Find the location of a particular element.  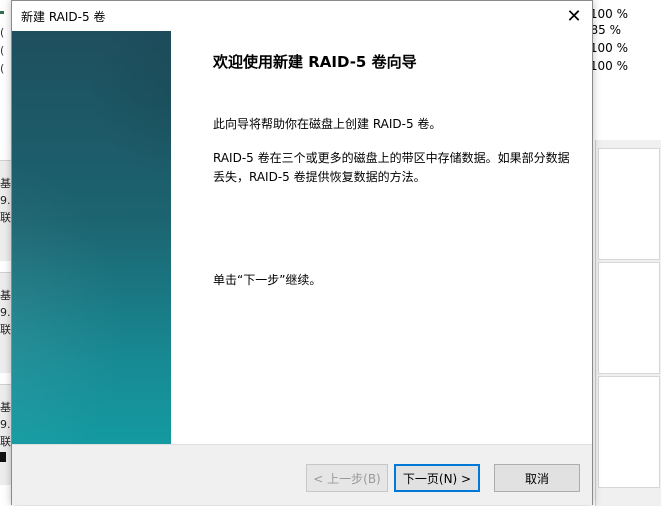

legend-swatch is located at coordinates (3, 457).